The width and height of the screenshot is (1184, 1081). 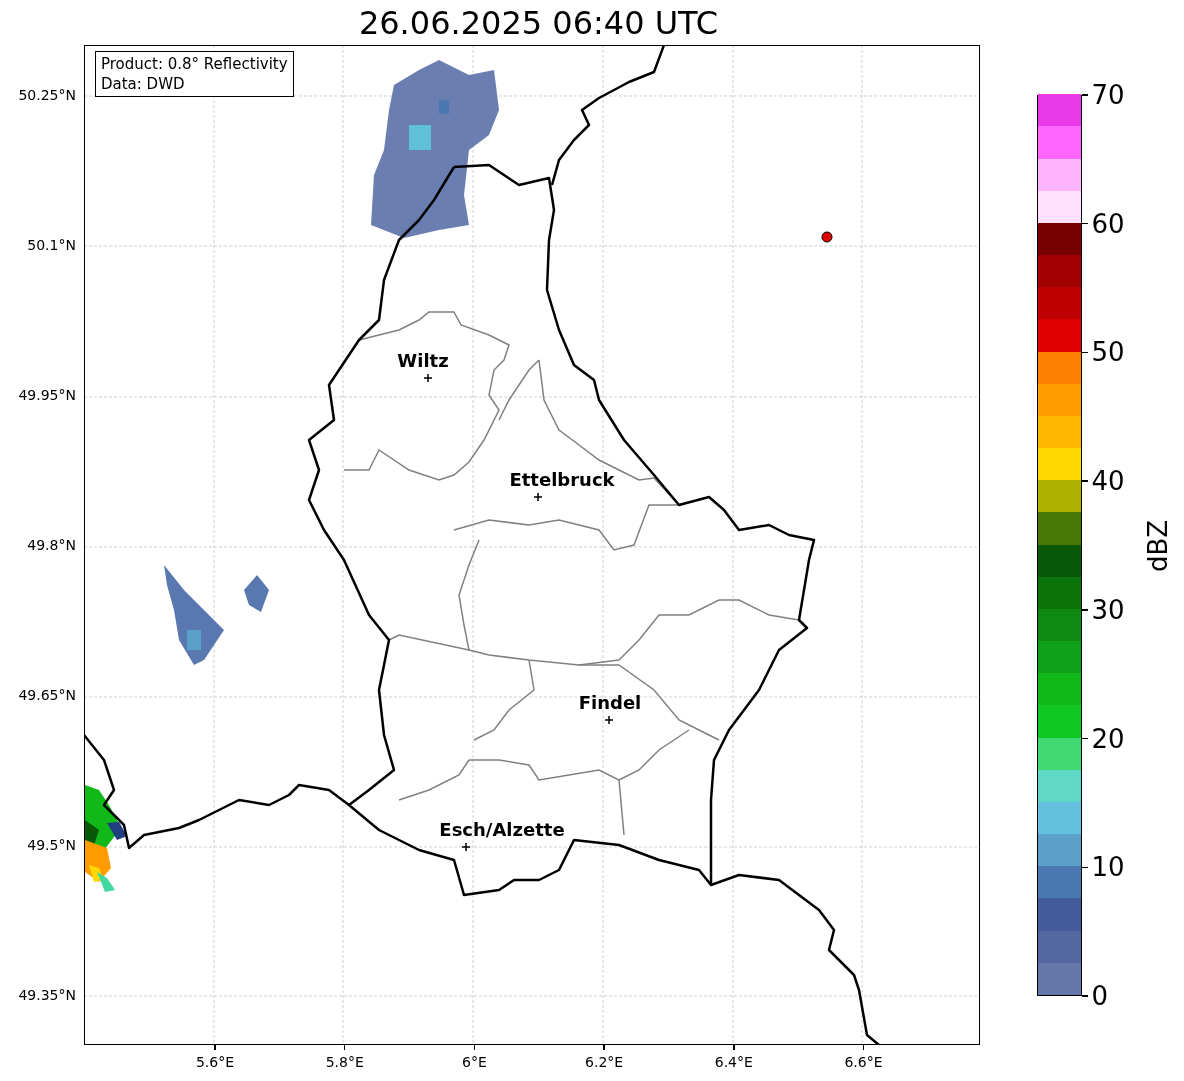 I want to click on latitude-label: 49.95°N, so click(x=47, y=395).